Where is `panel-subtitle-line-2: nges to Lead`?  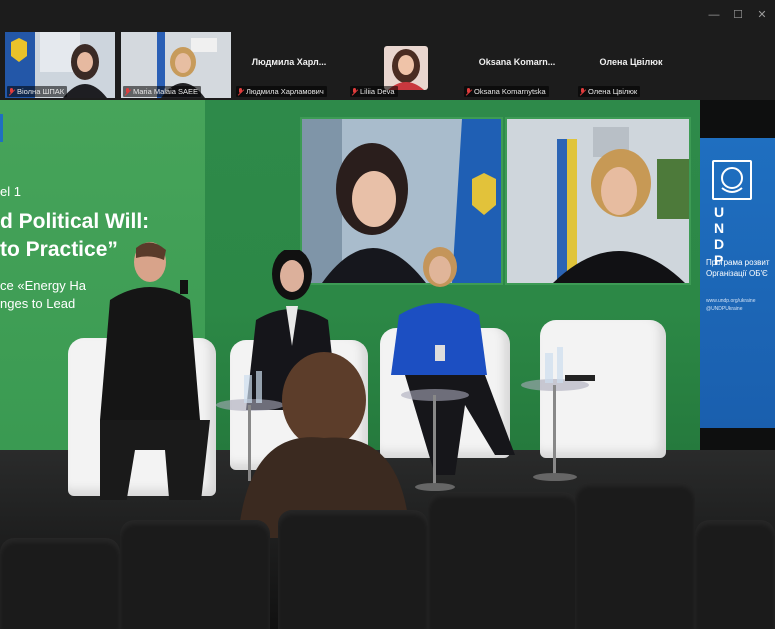 panel-subtitle-line-2: nges to Lead is located at coordinates (38, 303).